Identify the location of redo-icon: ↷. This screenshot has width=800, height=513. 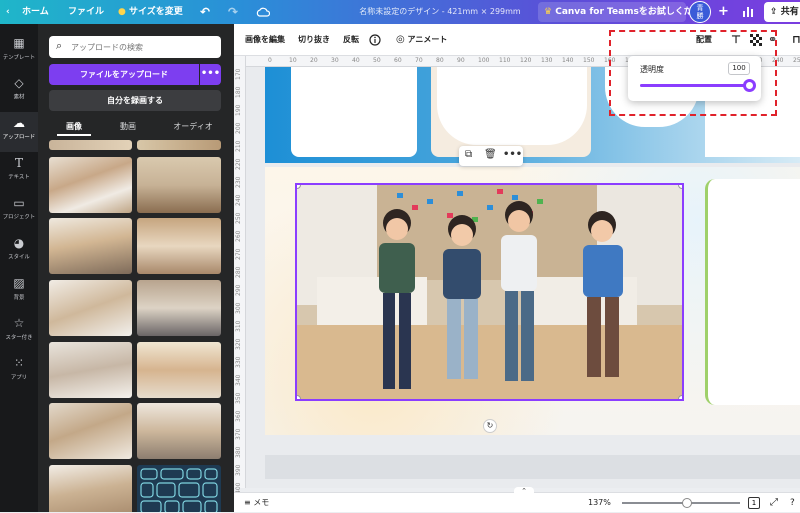
(233, 12).